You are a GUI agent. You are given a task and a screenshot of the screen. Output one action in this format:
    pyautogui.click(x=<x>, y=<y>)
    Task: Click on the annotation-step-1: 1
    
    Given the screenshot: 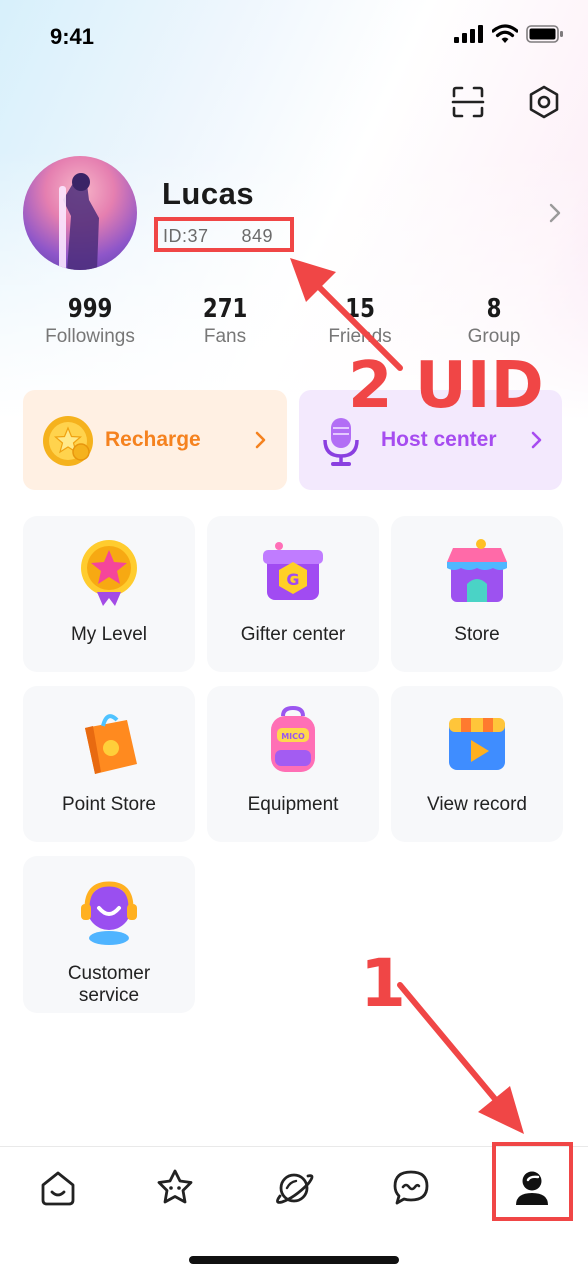 What is the action you would take?
    pyautogui.click(x=383, y=983)
    